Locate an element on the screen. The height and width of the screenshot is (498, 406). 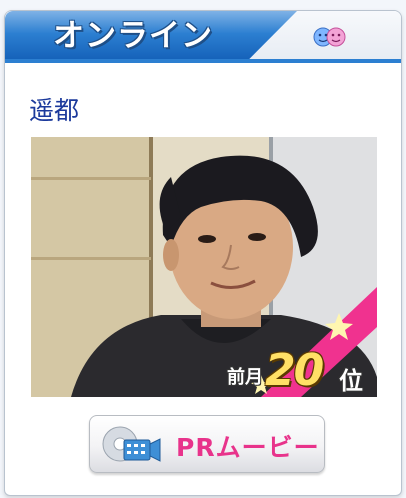
rank-prefix: 前月 is located at coordinates (245, 377).